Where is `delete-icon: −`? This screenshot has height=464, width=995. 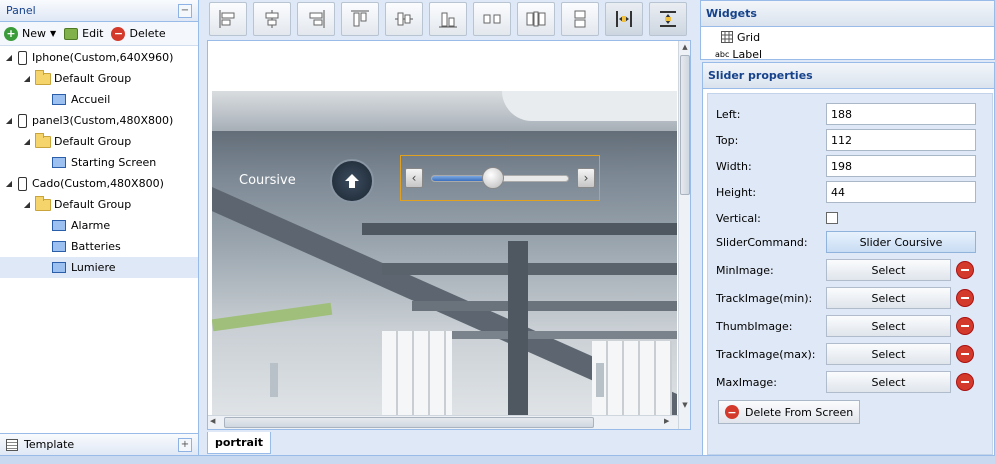
delete-icon: − is located at coordinates (732, 412).